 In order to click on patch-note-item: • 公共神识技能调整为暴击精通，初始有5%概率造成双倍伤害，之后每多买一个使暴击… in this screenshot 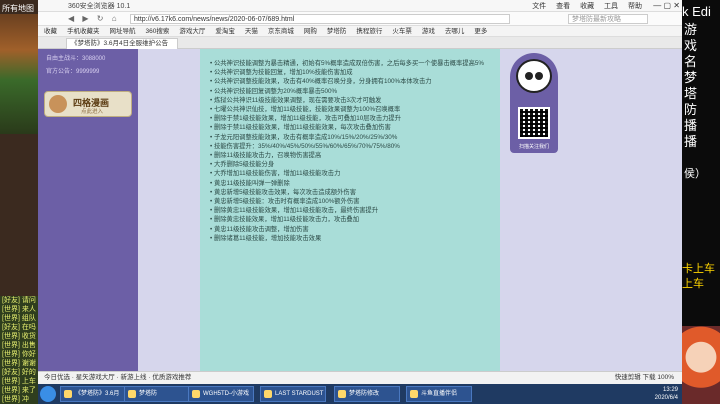, I will do `click(347, 63)`.